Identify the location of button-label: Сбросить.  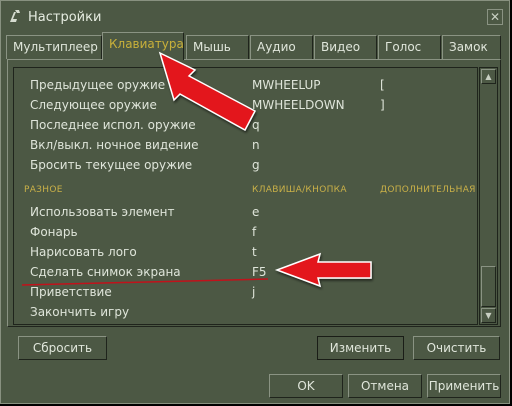
(62, 348).